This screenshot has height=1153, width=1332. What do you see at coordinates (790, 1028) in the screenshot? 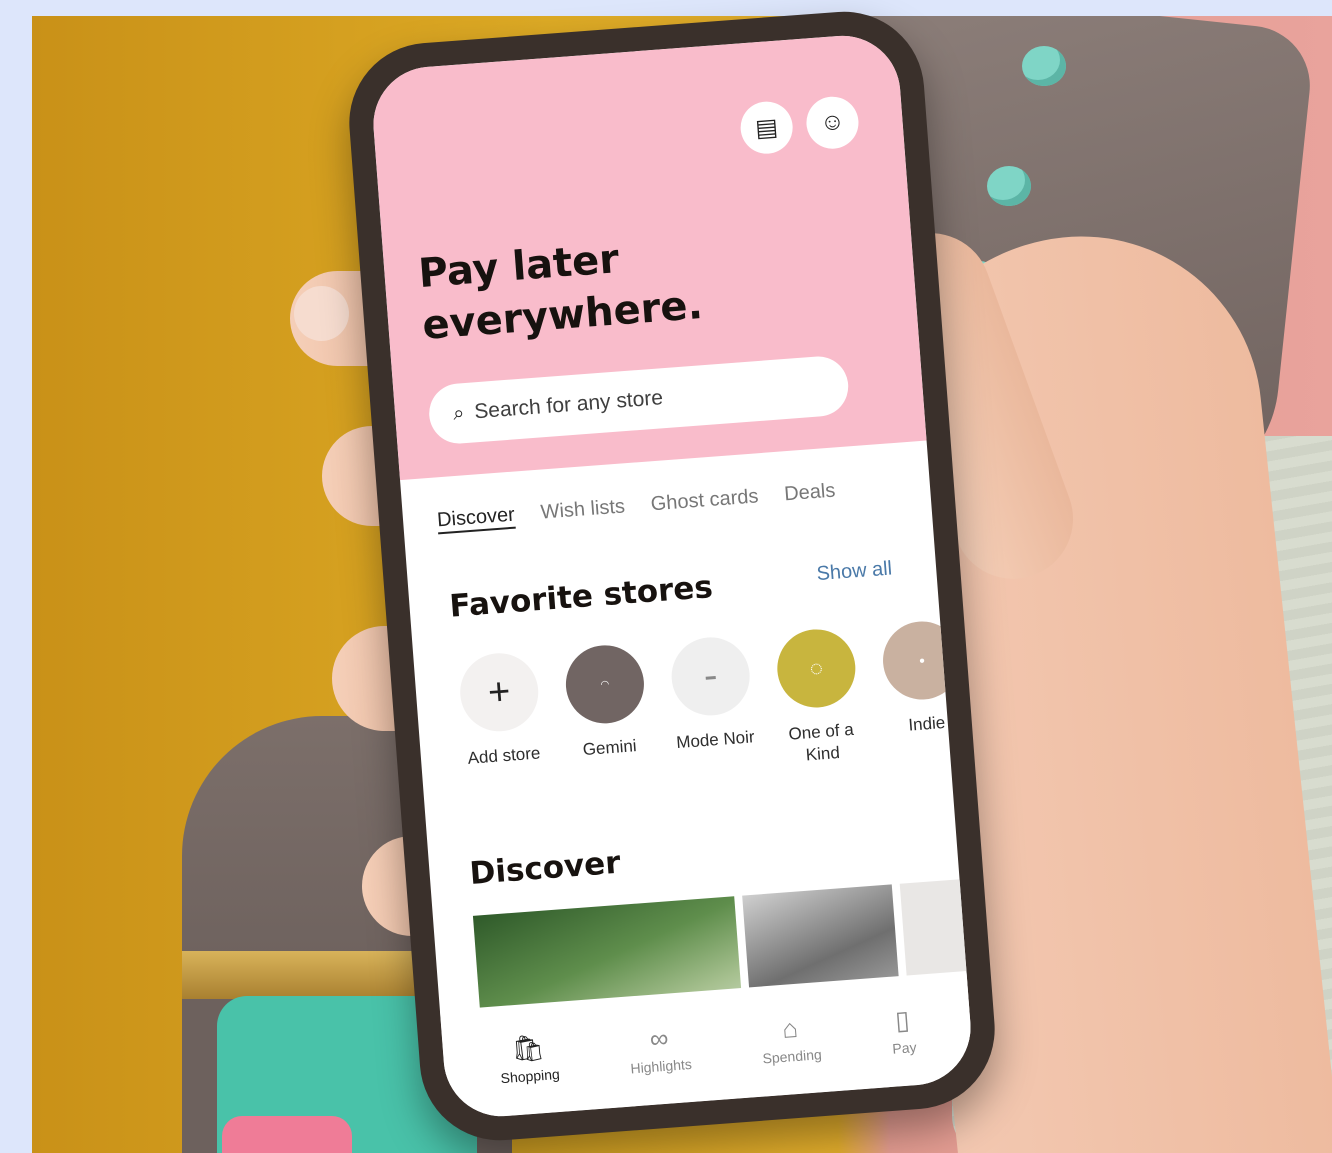
I see `spending-box-icon: ⌂` at bounding box center [790, 1028].